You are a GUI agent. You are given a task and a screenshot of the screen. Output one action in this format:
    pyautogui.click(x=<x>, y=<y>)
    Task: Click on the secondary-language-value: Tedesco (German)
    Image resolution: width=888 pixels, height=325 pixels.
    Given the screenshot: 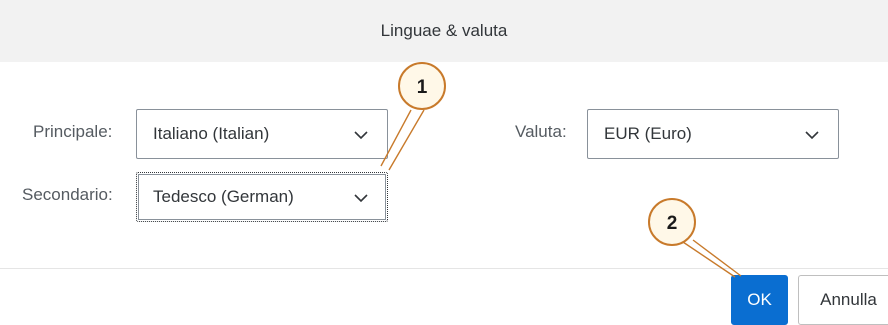 What is the action you would take?
    pyautogui.click(x=223, y=196)
    